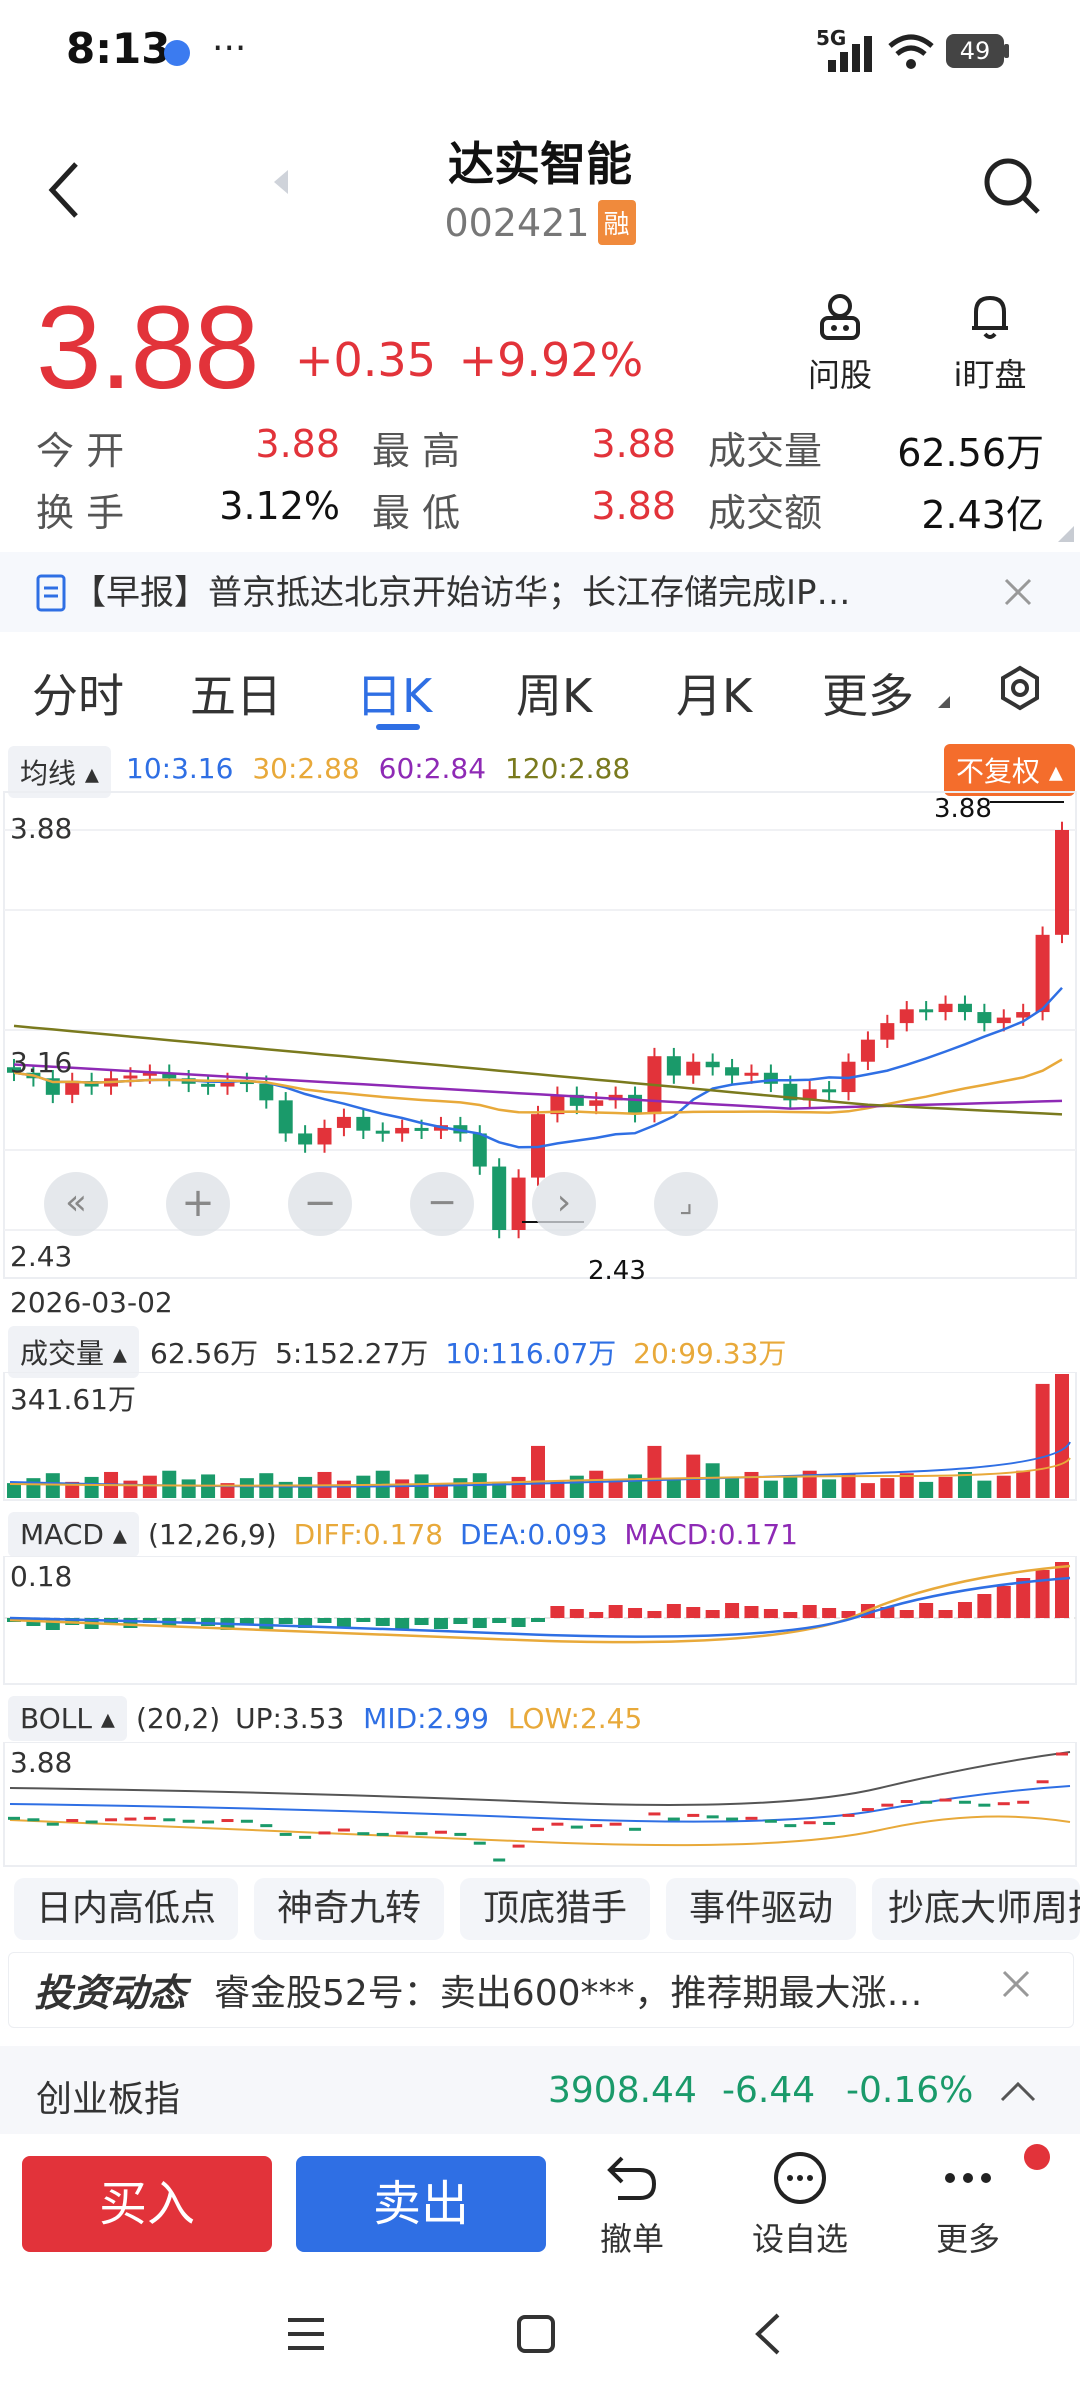 The height and width of the screenshot is (2400, 1080). What do you see at coordinates (968, 2205) in the screenshot?
I see `more-button: 更多` at bounding box center [968, 2205].